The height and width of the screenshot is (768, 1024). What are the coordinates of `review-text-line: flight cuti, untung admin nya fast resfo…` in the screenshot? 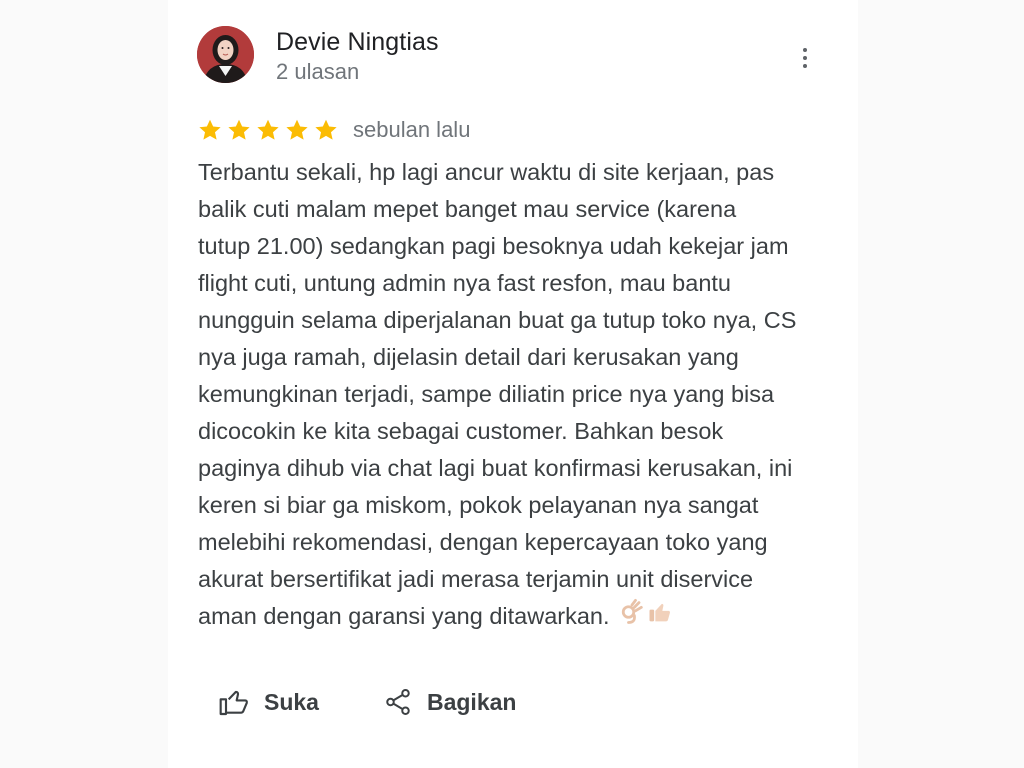 It's located at (518, 283).